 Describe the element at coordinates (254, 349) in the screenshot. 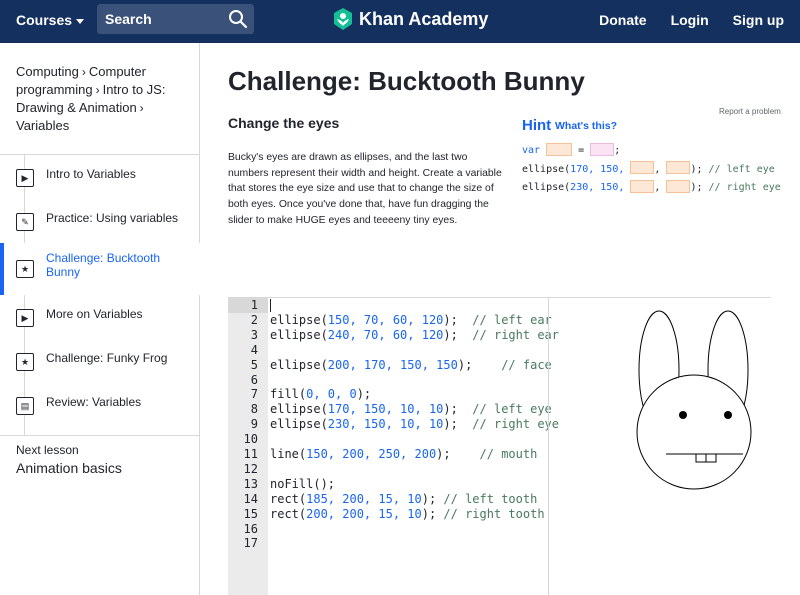

I see `line-number: 4` at that location.